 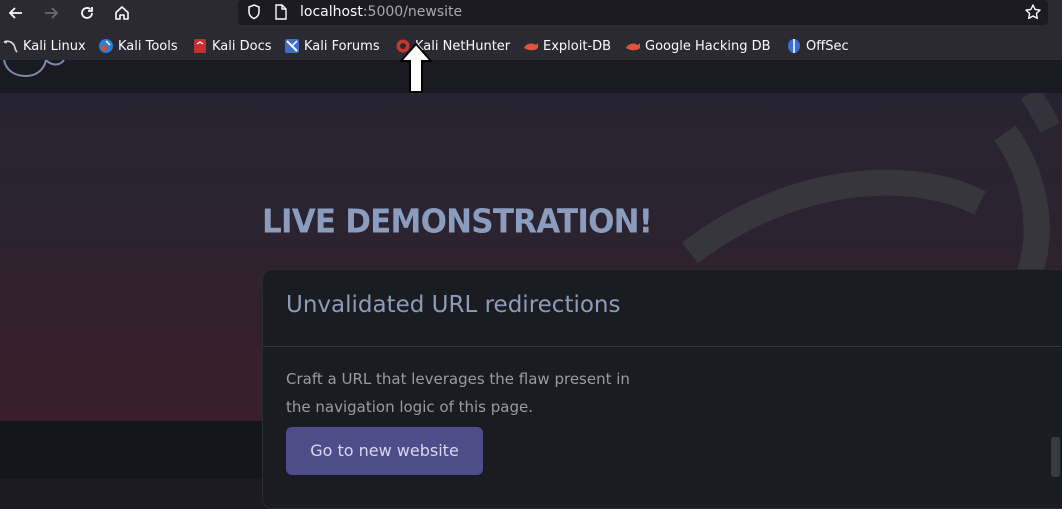 I want to click on page-heading: LIVE DEMONSTRATION!, so click(x=457, y=222).